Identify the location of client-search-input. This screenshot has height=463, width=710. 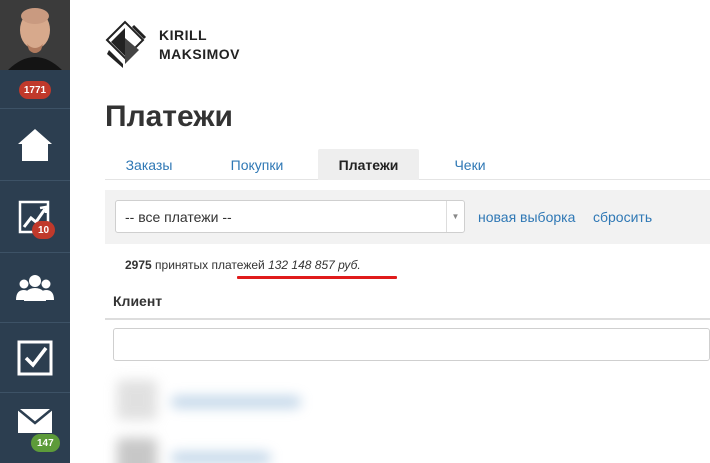
(411, 344).